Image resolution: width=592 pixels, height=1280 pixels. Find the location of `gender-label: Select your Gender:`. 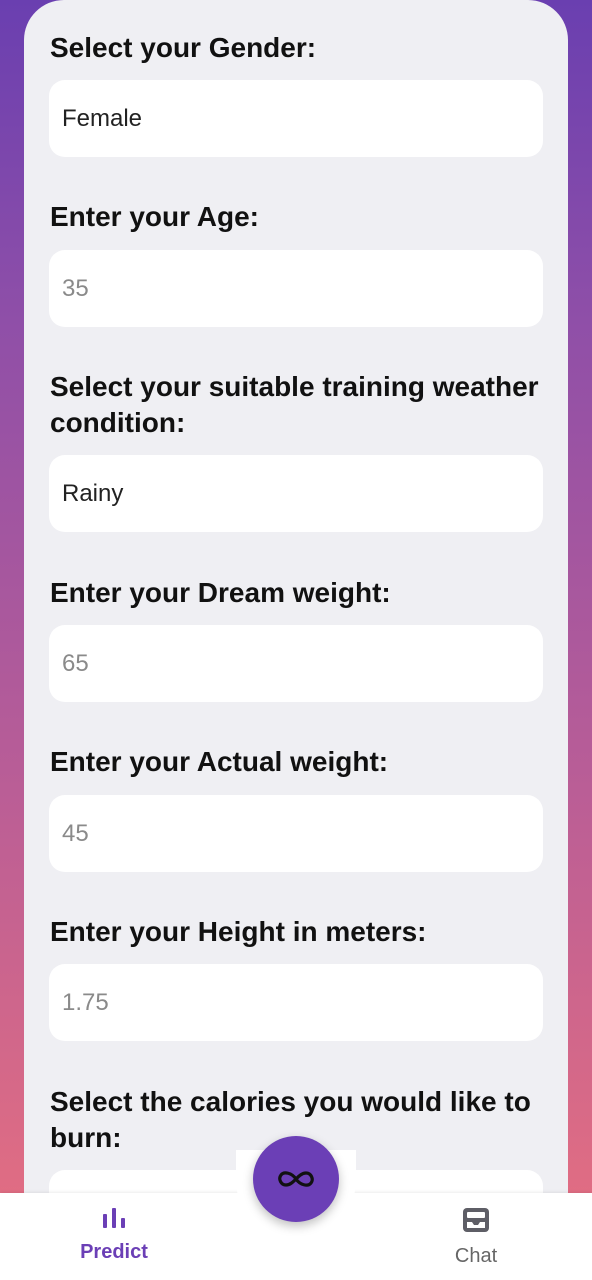

gender-label: Select your Gender: is located at coordinates (183, 47).